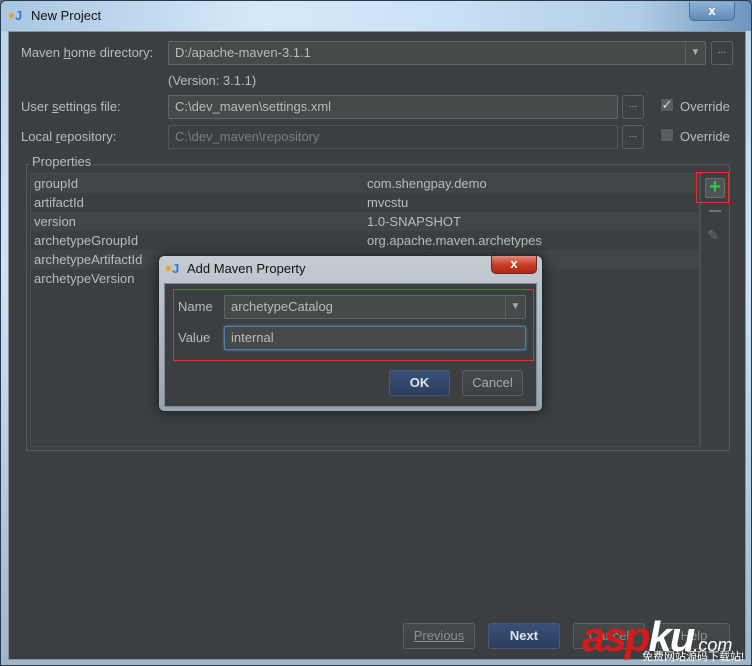 This screenshot has height=666, width=752. What do you see at coordinates (66, 15) in the screenshot?
I see `window-title: New Project` at bounding box center [66, 15].